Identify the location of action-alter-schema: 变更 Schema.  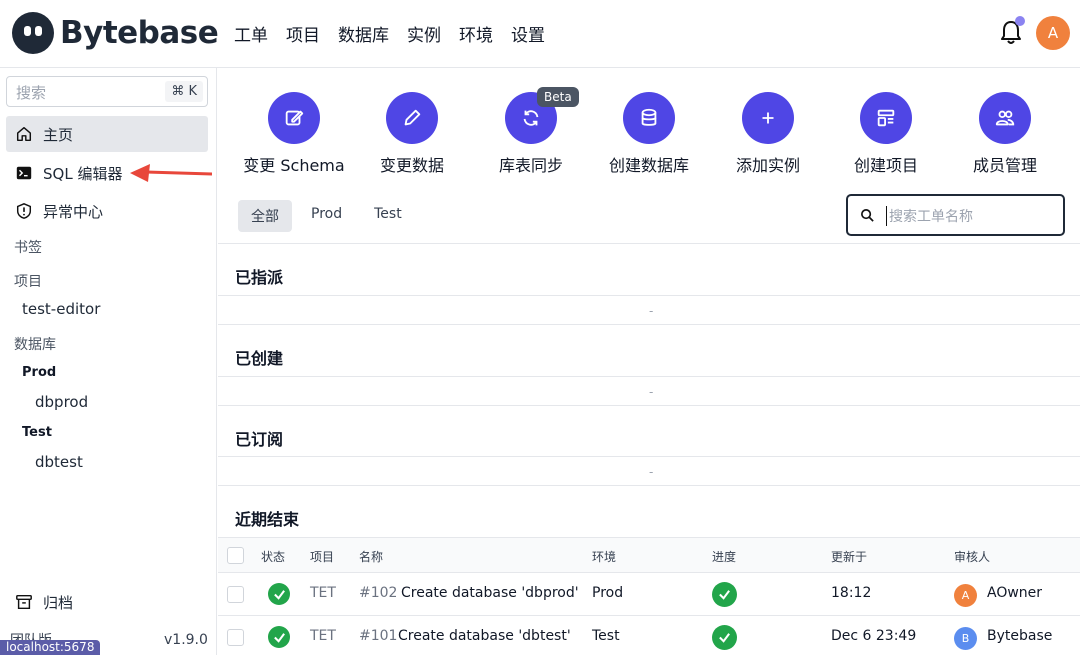
(294, 134).